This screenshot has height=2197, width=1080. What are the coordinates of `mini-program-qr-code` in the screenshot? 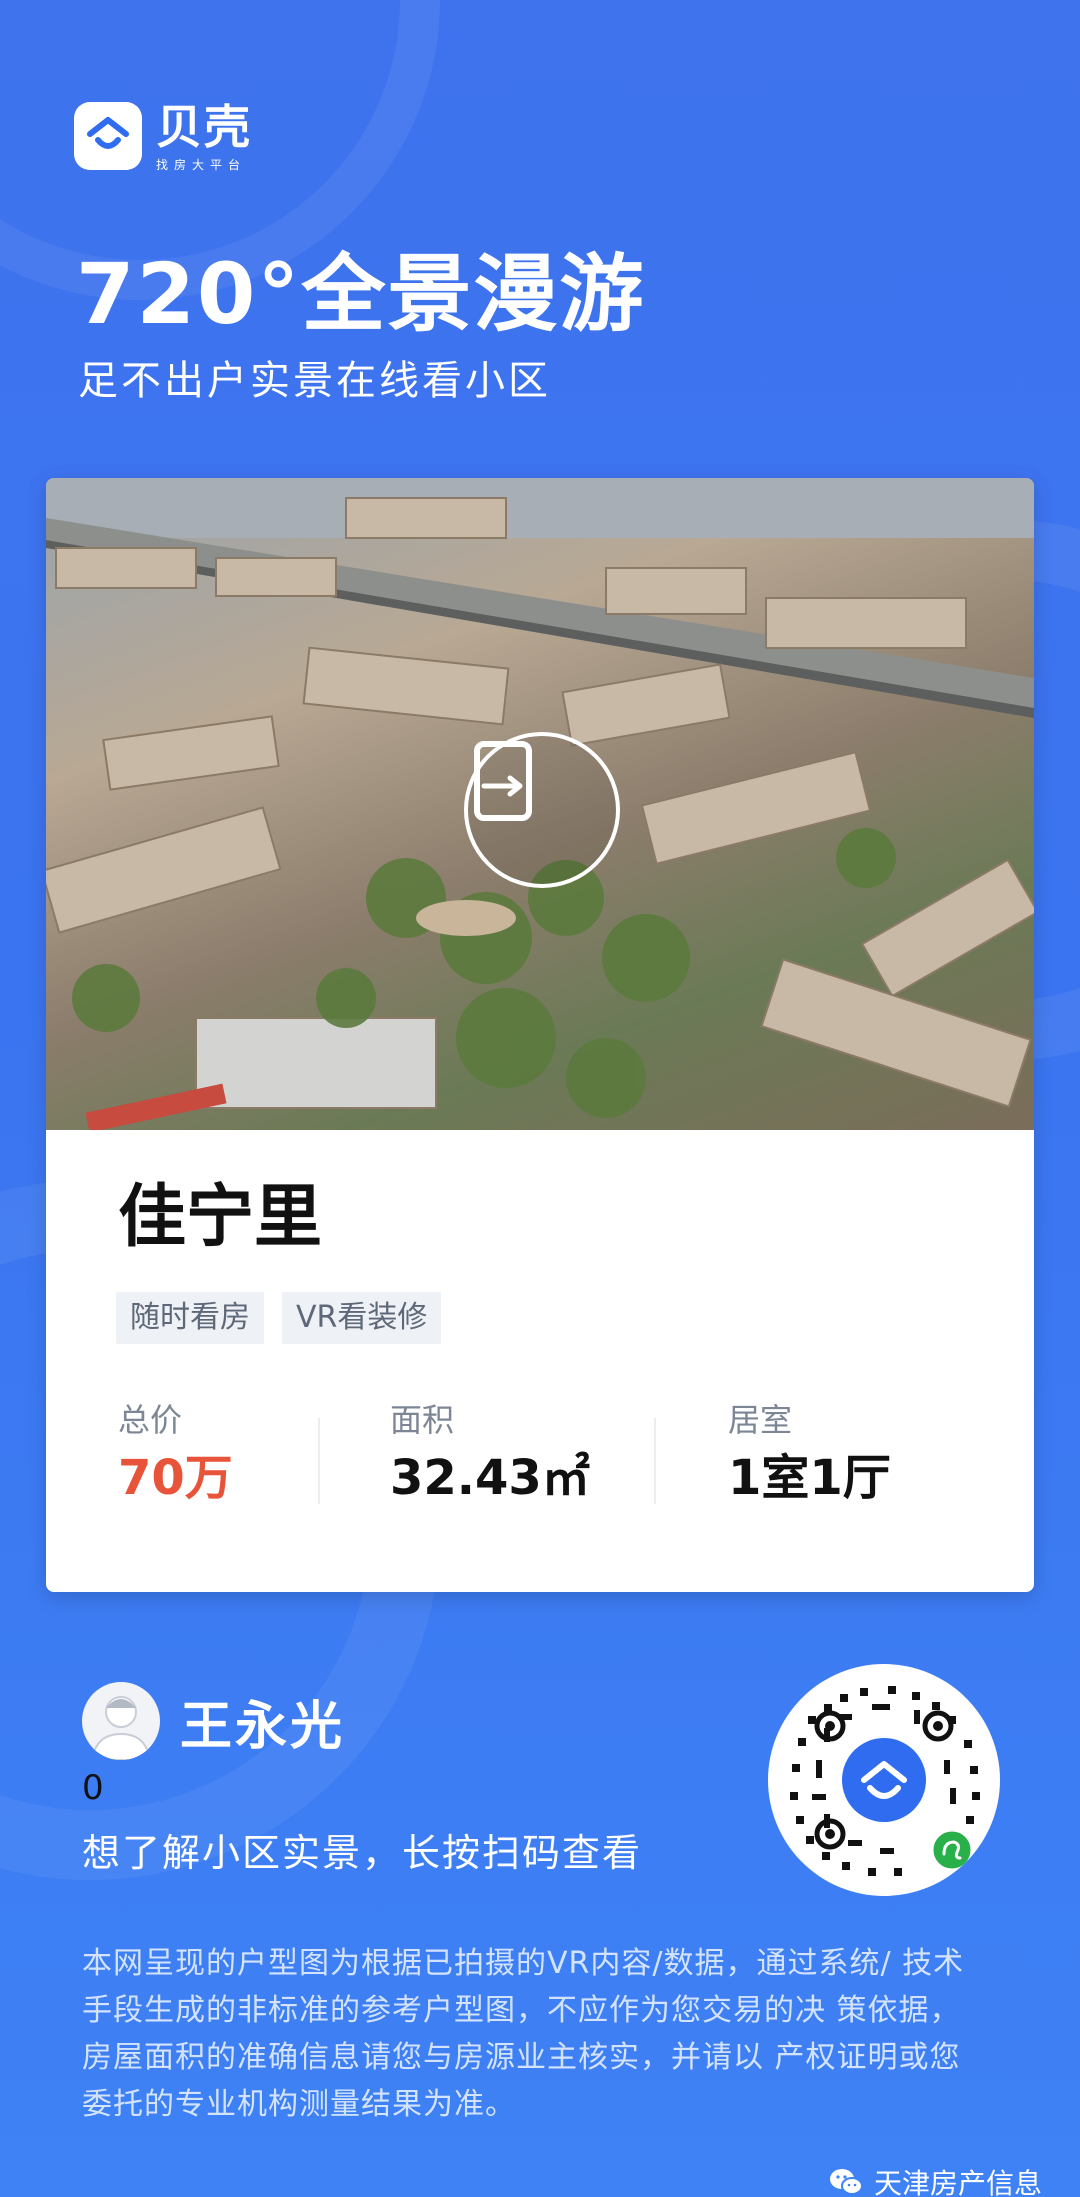 It's located at (884, 1780).